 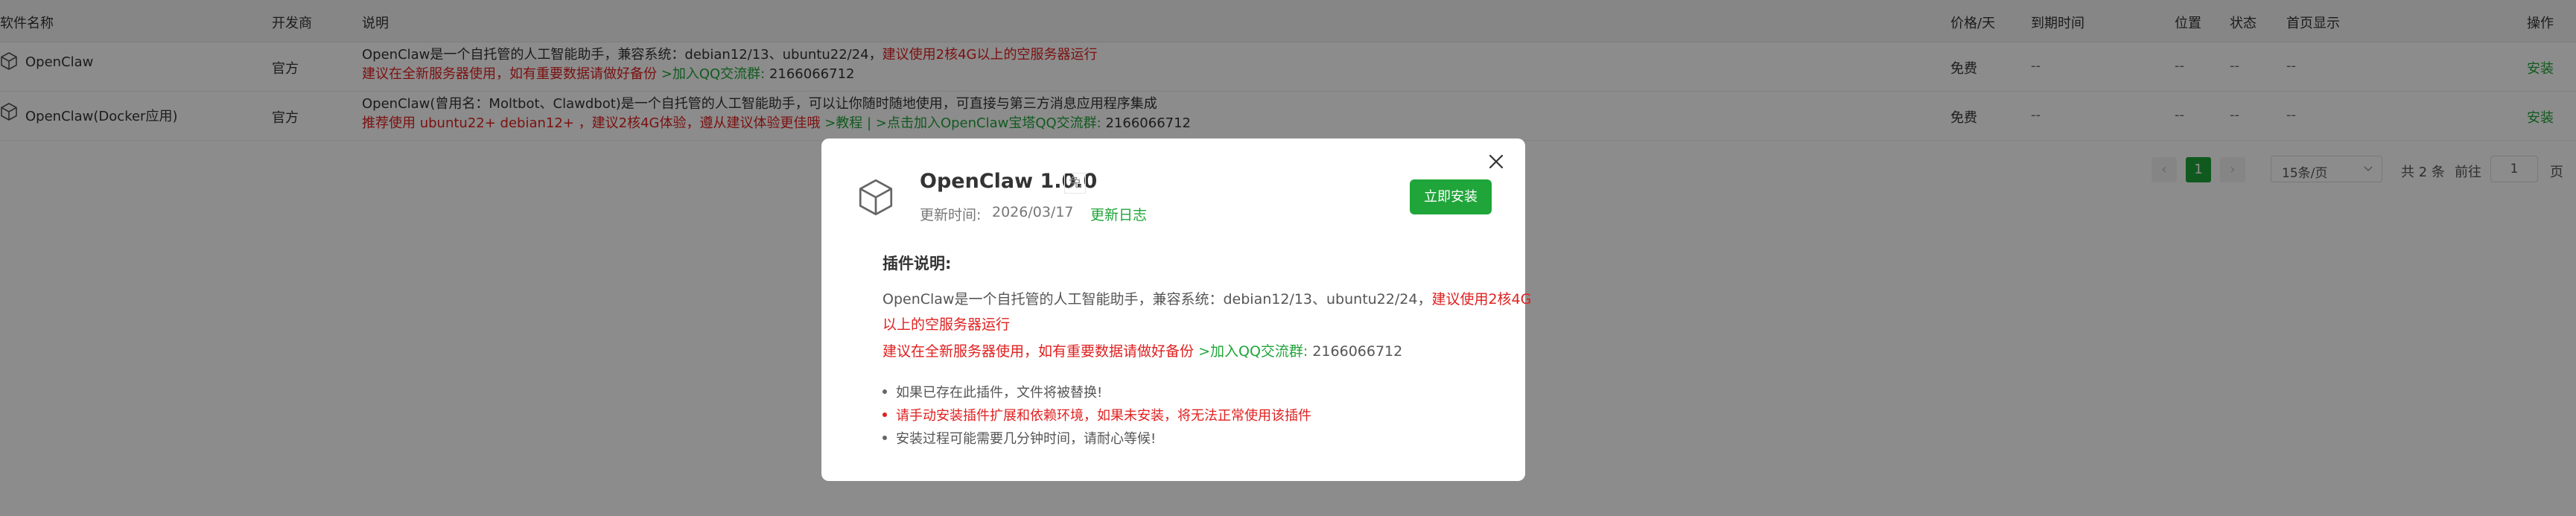 What do you see at coordinates (1033, 212) in the screenshot?
I see `update-time-value: 2026/03/17` at bounding box center [1033, 212].